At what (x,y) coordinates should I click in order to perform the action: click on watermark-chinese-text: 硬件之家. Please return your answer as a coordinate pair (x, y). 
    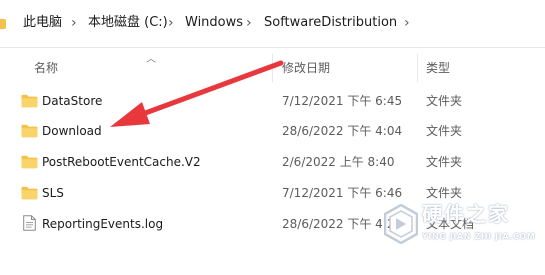
    Looking at the image, I should click on (466, 214).